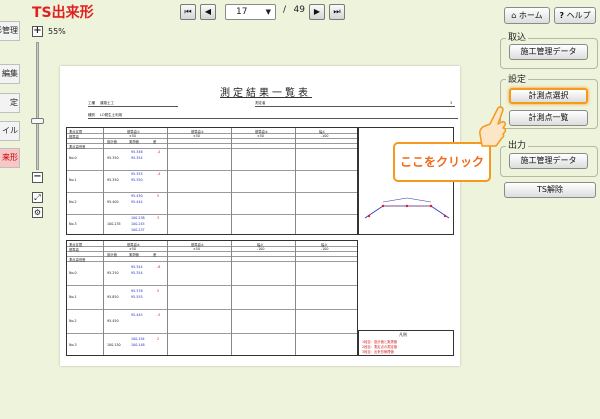  Describe the element at coordinates (242, 12) in the screenshot. I see `page-current: 17` at that location.